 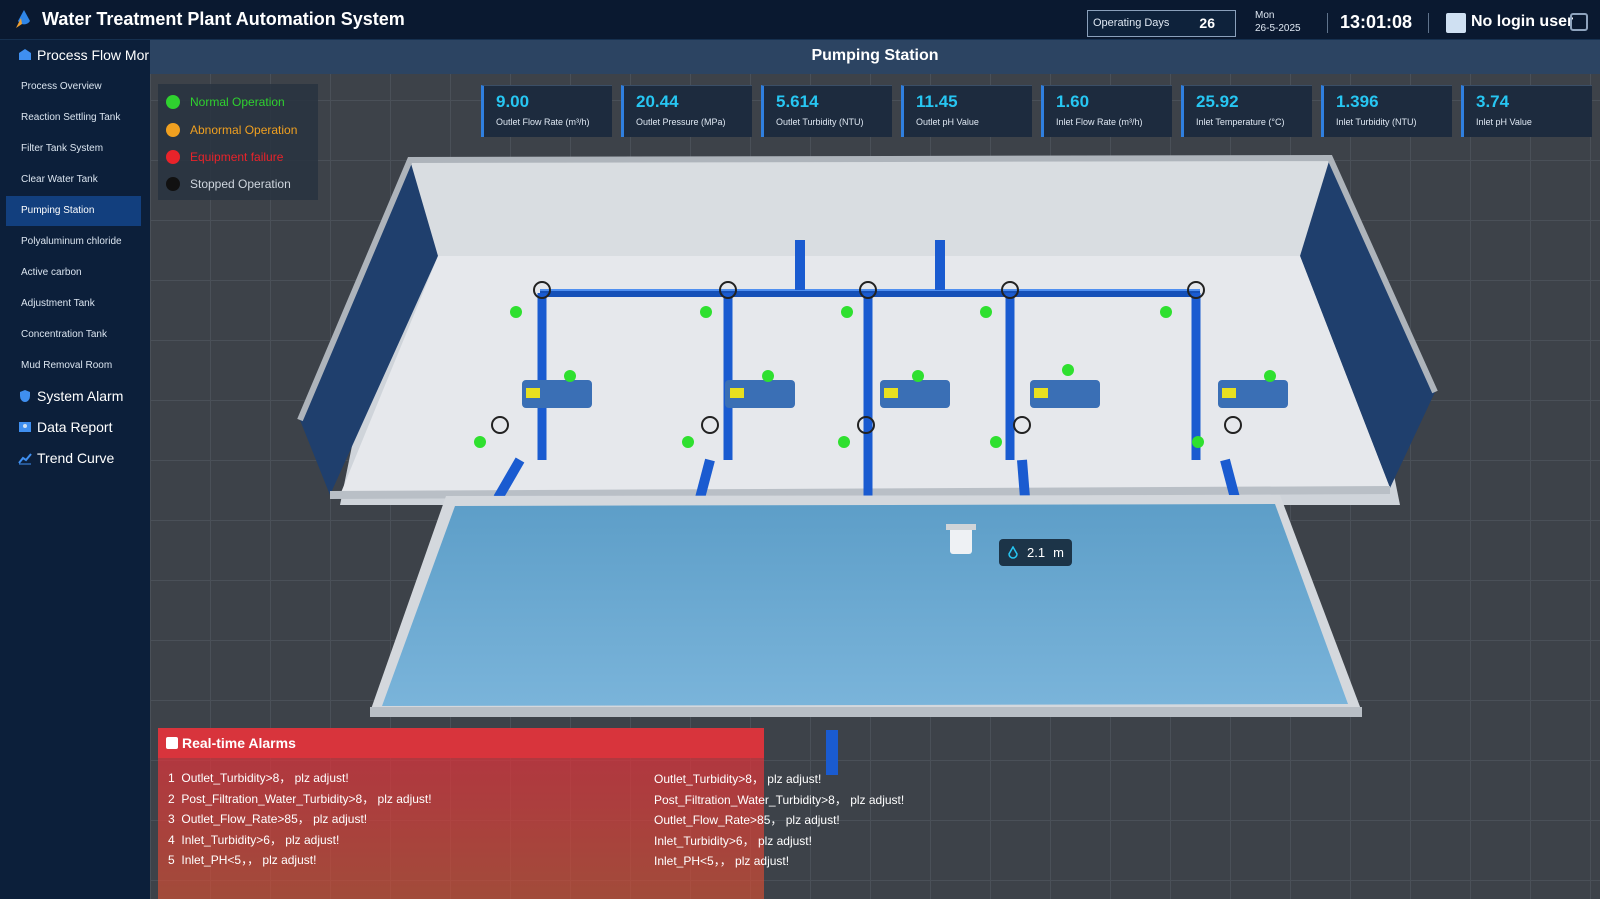 I want to click on metric-value: 11.45, so click(x=937, y=101).